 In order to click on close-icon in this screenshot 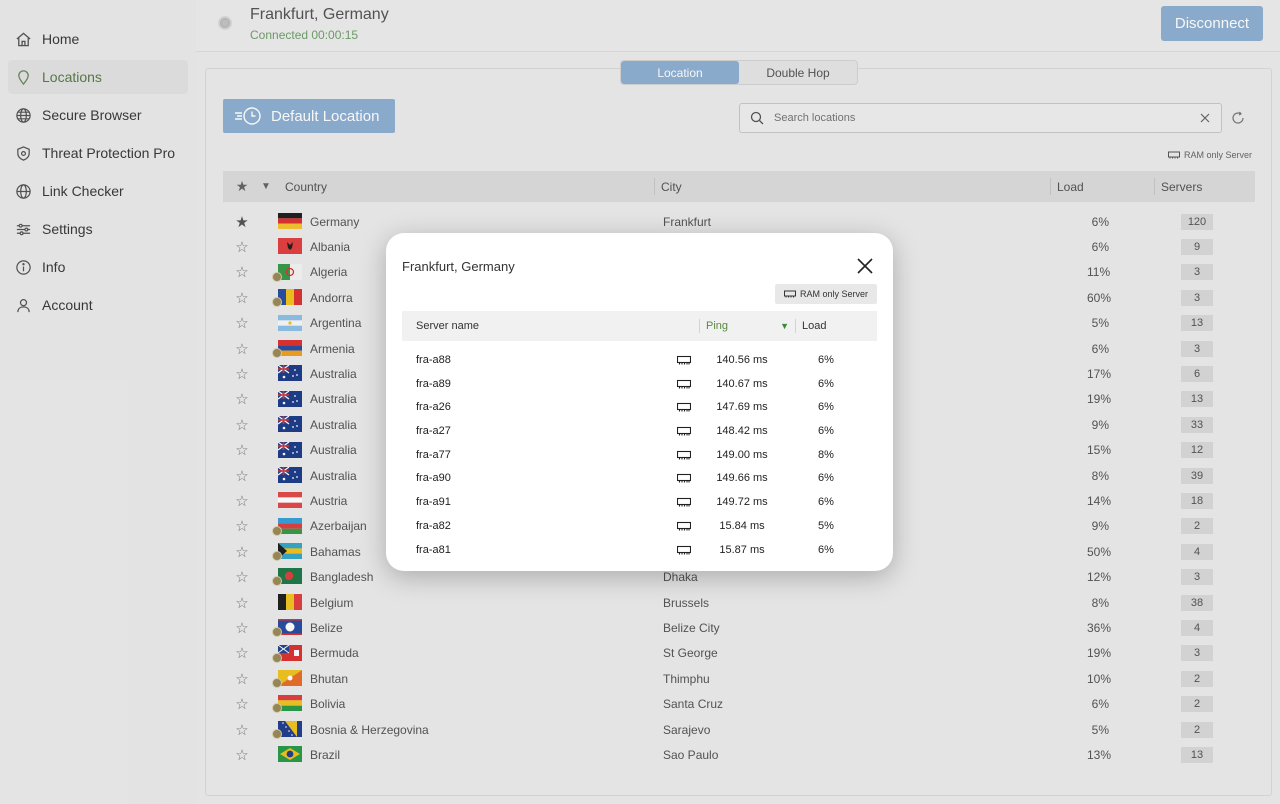, I will do `click(865, 266)`.